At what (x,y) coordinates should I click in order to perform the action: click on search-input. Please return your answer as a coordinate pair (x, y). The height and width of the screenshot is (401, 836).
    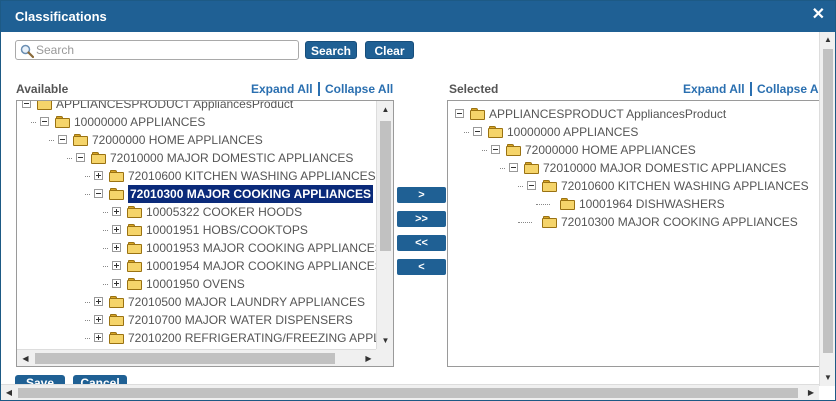
    Looking at the image, I should click on (165, 50).